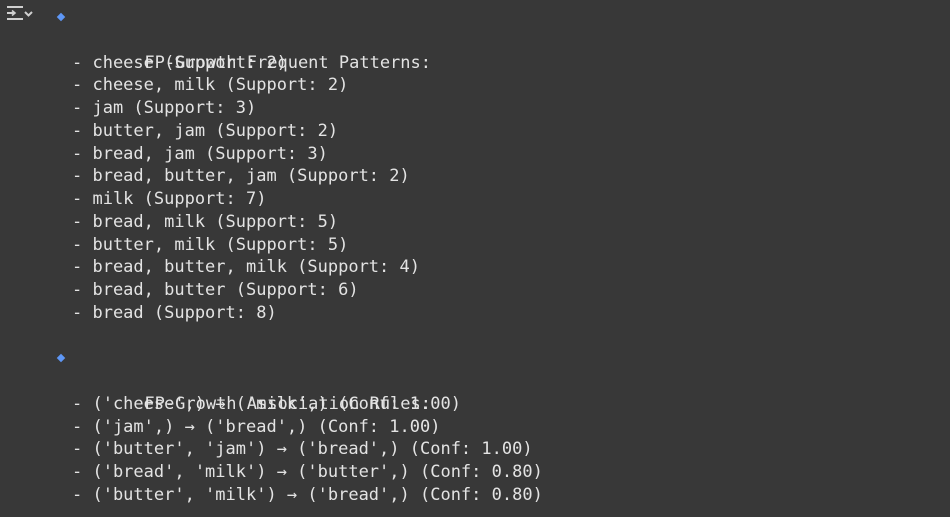 The height and width of the screenshot is (517, 950). I want to click on list-item: - cheese, milk (Support: 2), so click(210, 85).